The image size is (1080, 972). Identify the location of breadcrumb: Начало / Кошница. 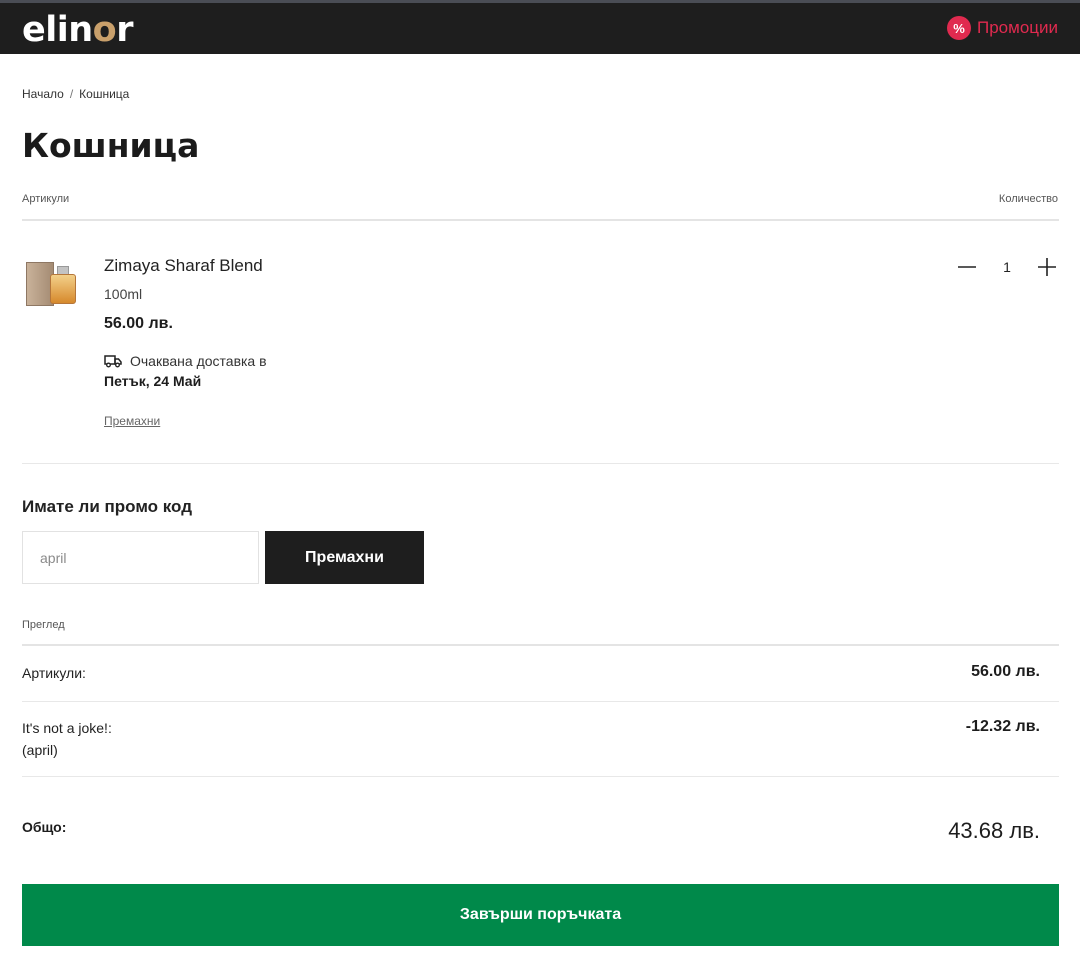
(75, 94).